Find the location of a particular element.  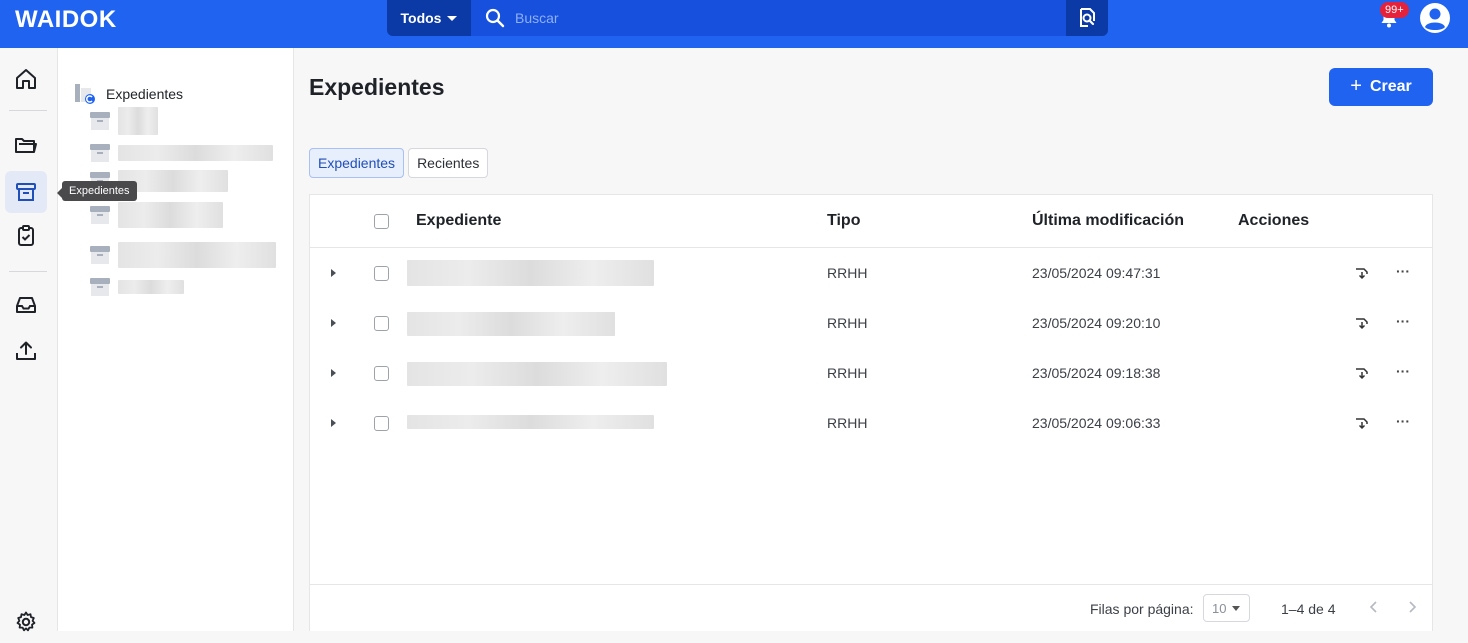

notification-badge: 99+ is located at coordinates (1394, 10).